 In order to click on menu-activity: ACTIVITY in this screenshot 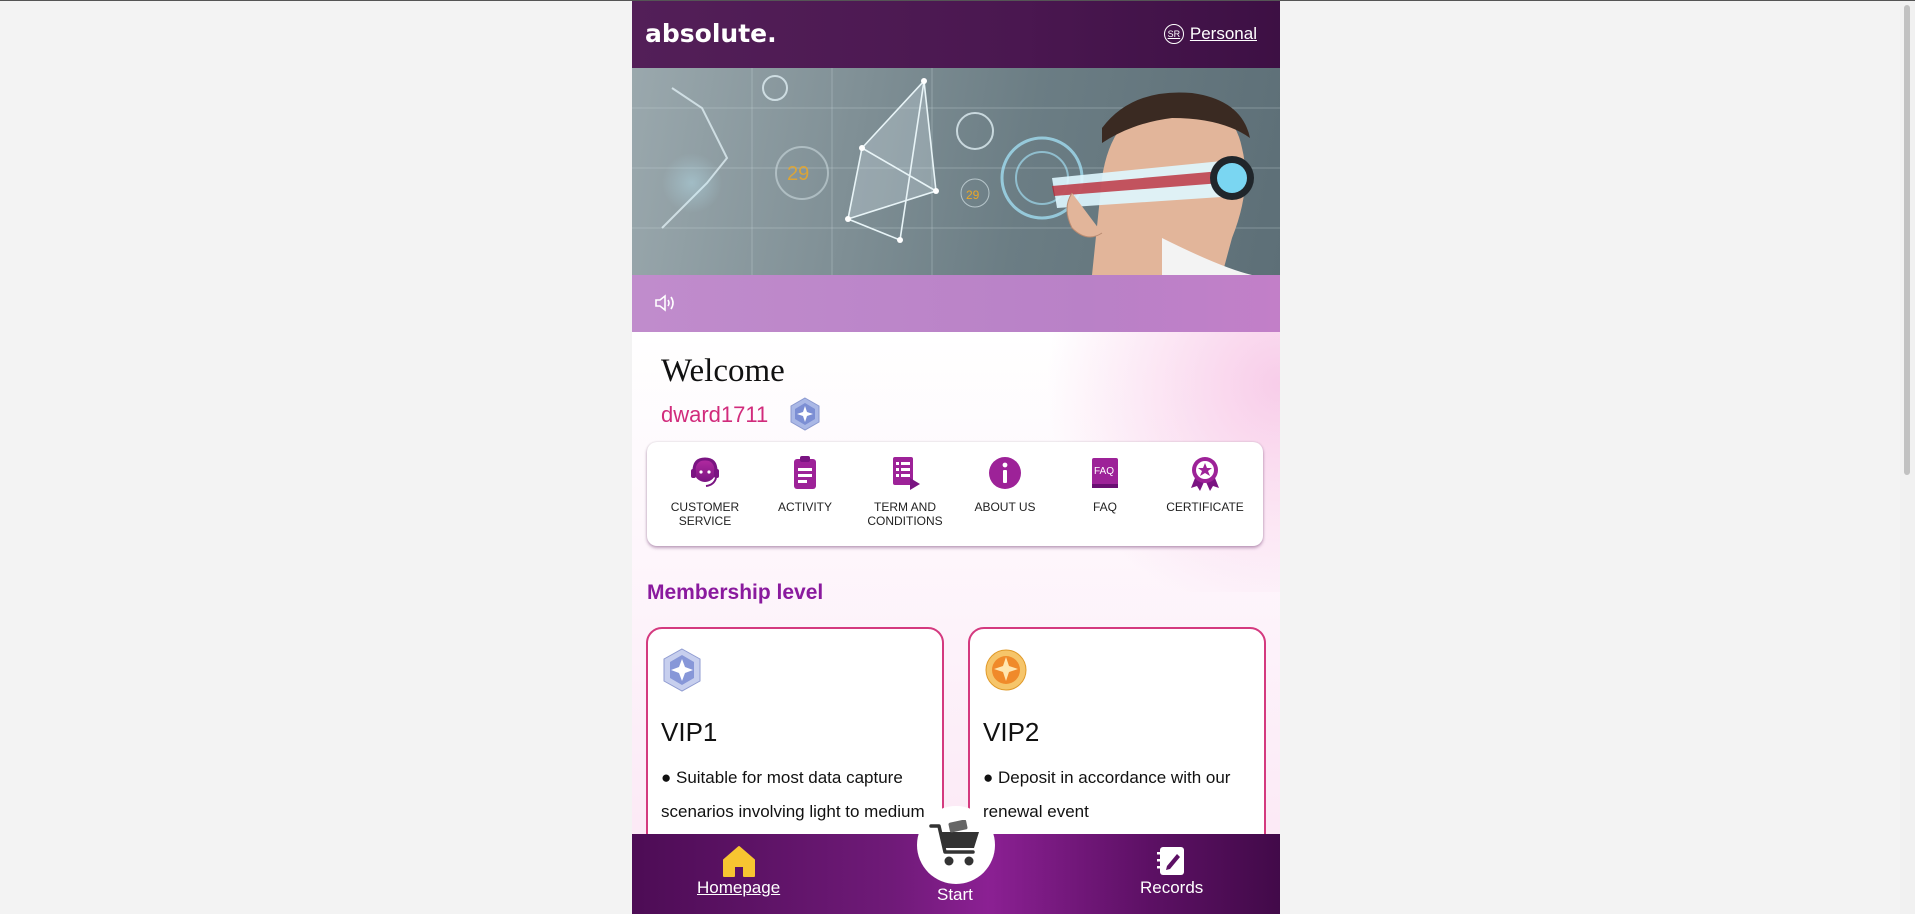, I will do `click(805, 494)`.